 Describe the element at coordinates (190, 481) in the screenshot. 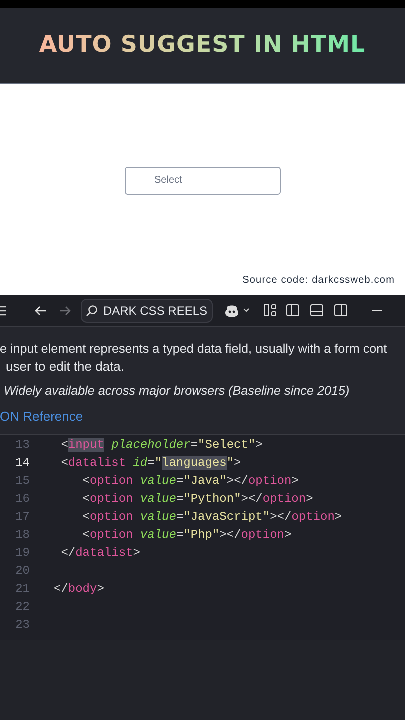

I see `code-line: <option value="Java"></option>` at that location.